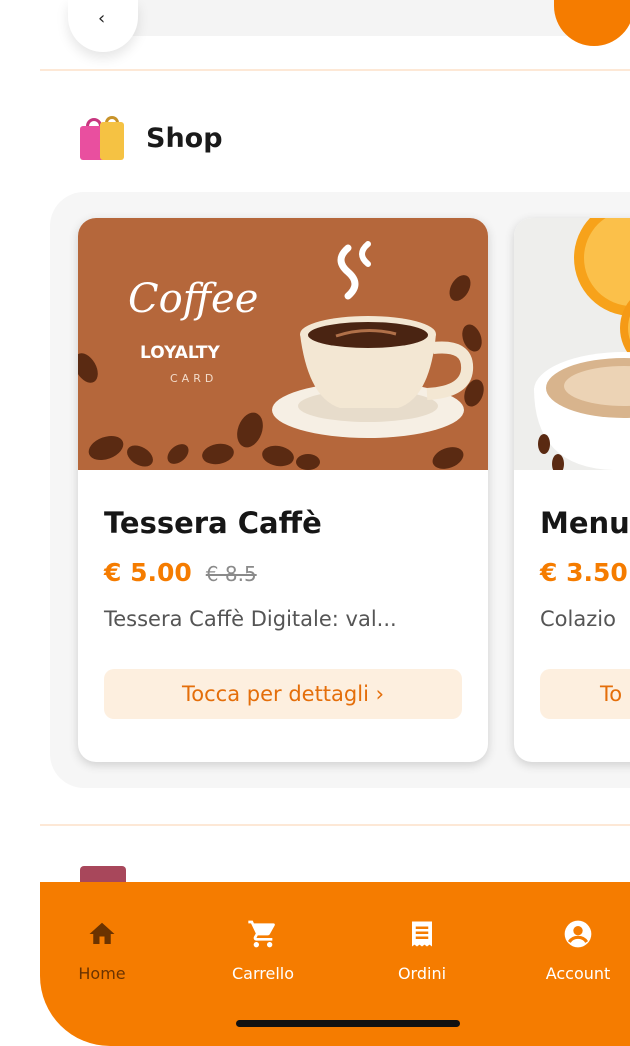  What do you see at coordinates (572, 490) in the screenshot?
I see `product-card-menu: Menu € 3.50 Colazio To` at bounding box center [572, 490].